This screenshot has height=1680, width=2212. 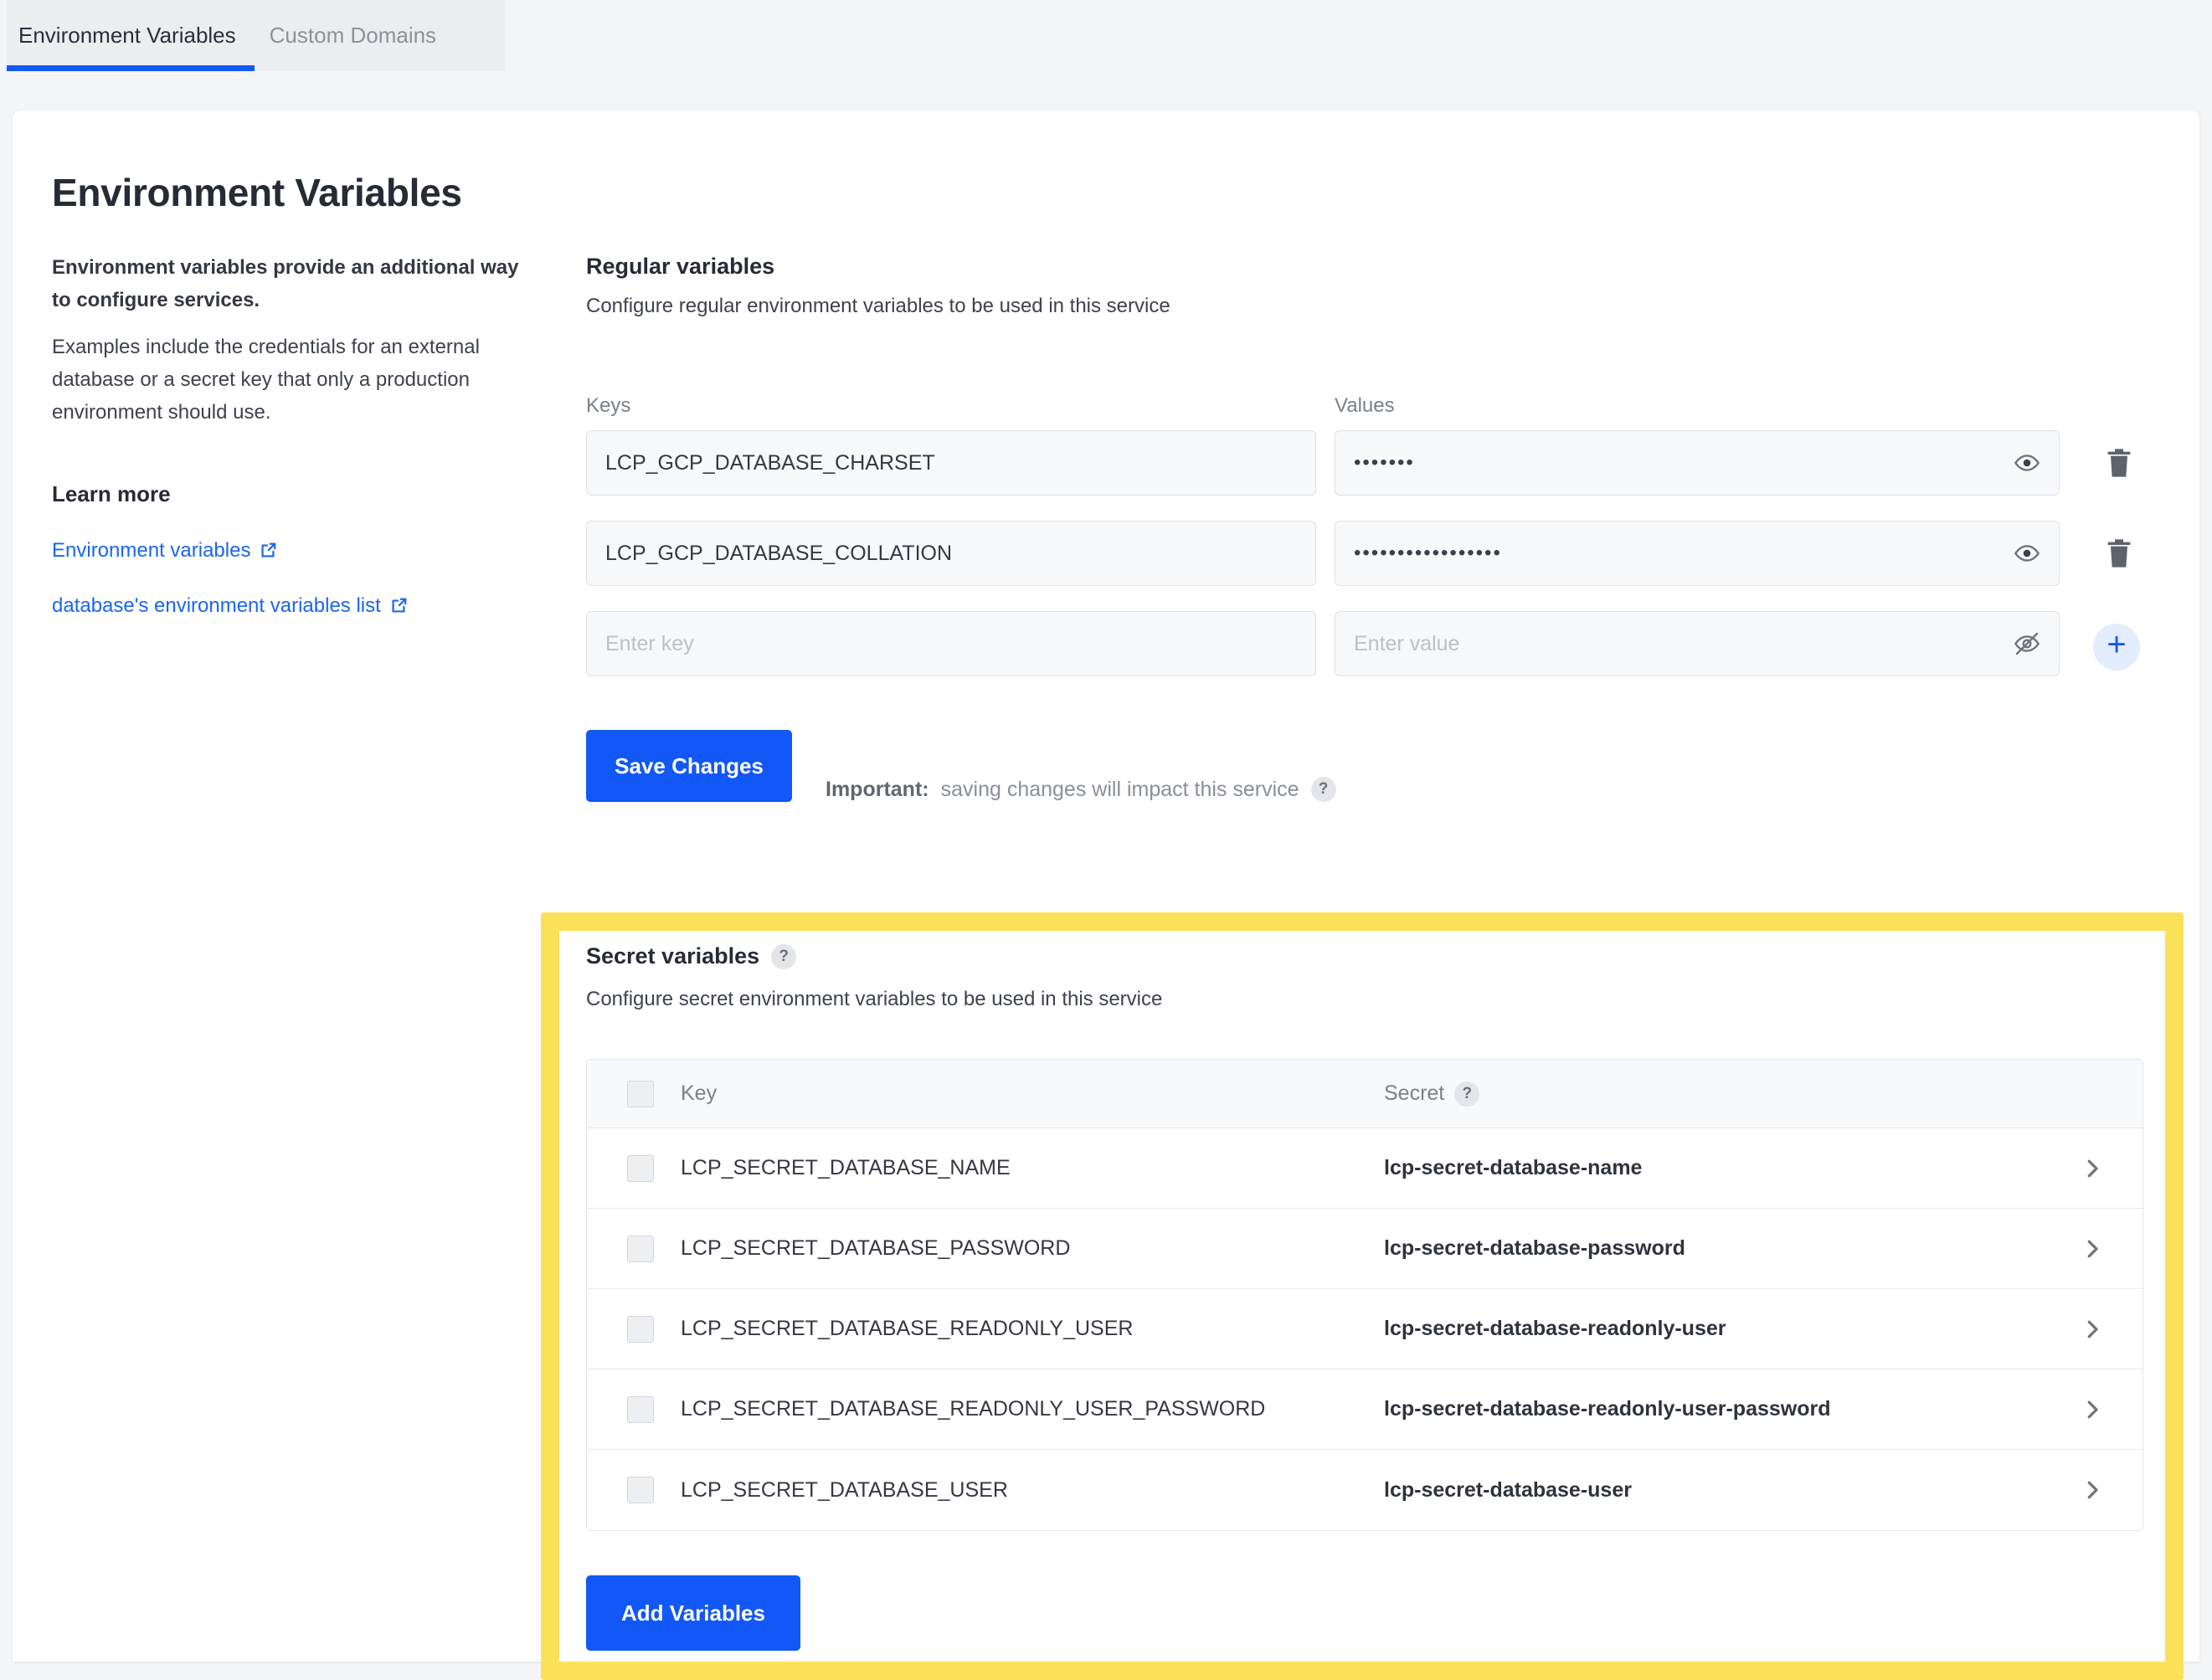 I want to click on plus-icon: +, so click(x=2116, y=647).